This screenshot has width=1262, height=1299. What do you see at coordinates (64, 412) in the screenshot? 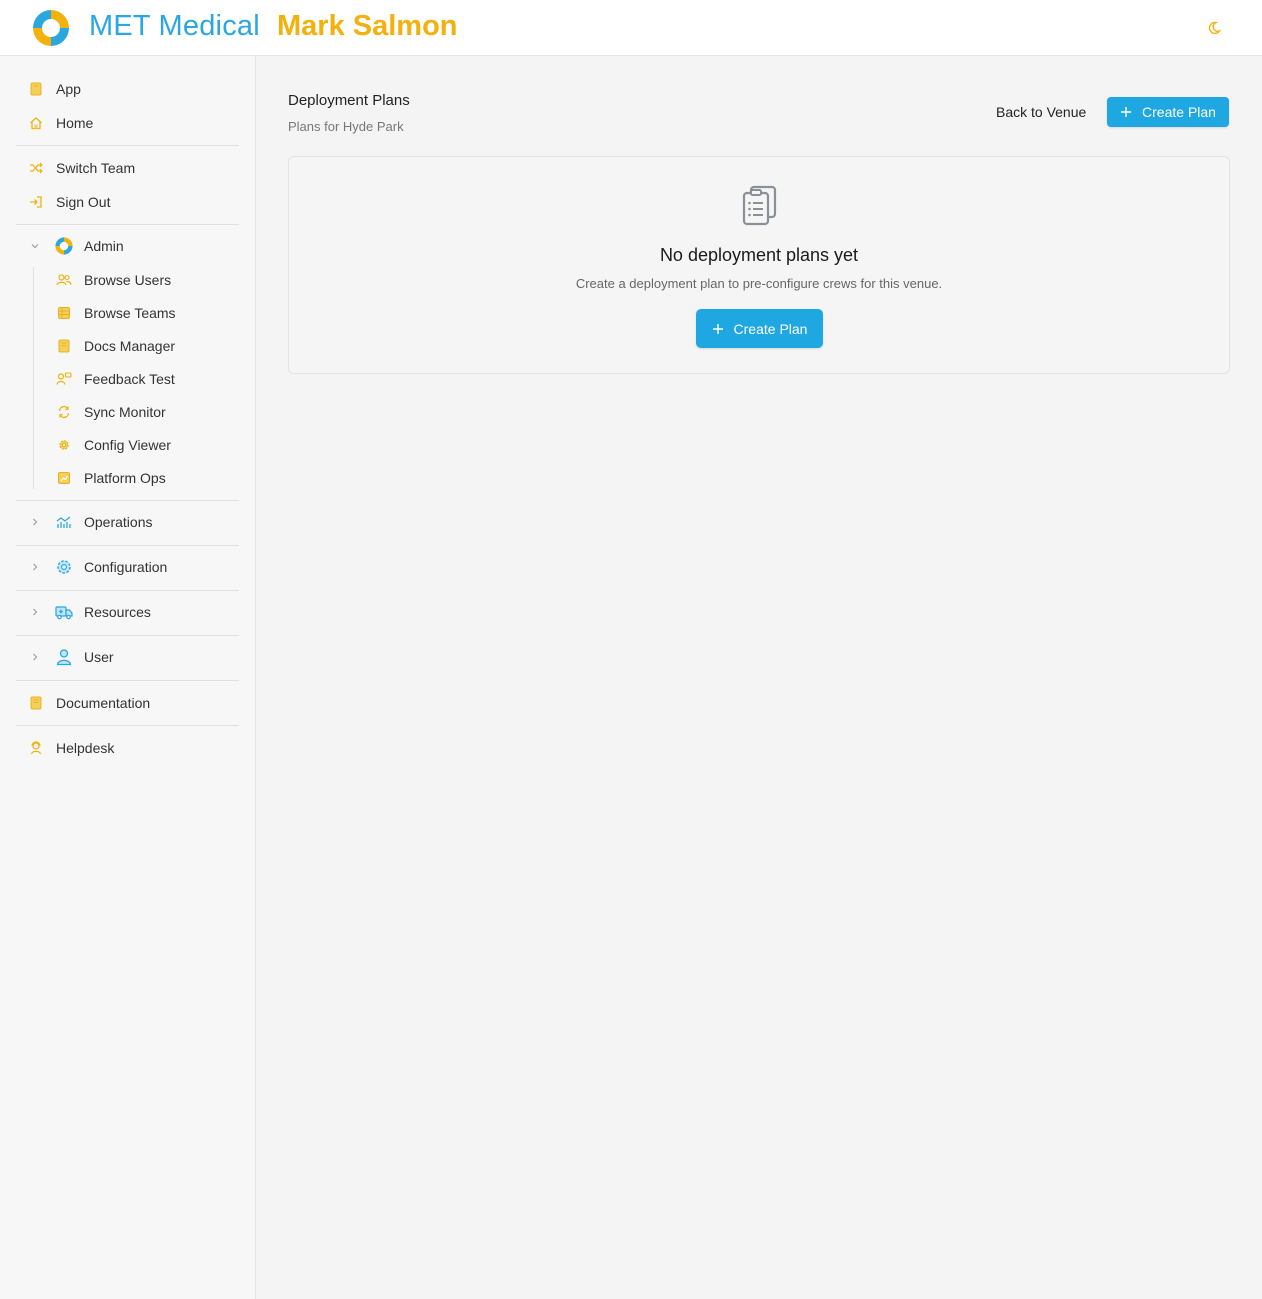
I see `sync-icon` at bounding box center [64, 412].